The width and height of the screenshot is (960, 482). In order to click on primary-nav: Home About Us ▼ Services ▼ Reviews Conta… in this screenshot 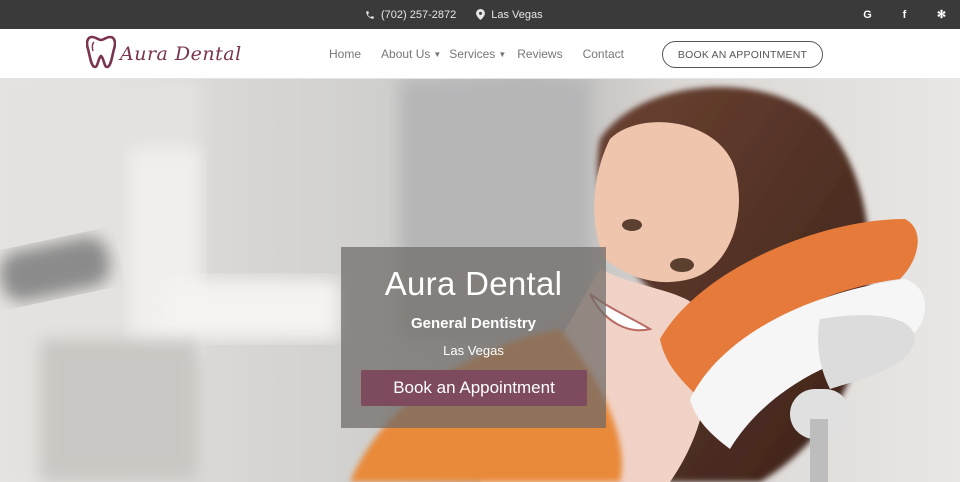, I will do `click(476, 54)`.